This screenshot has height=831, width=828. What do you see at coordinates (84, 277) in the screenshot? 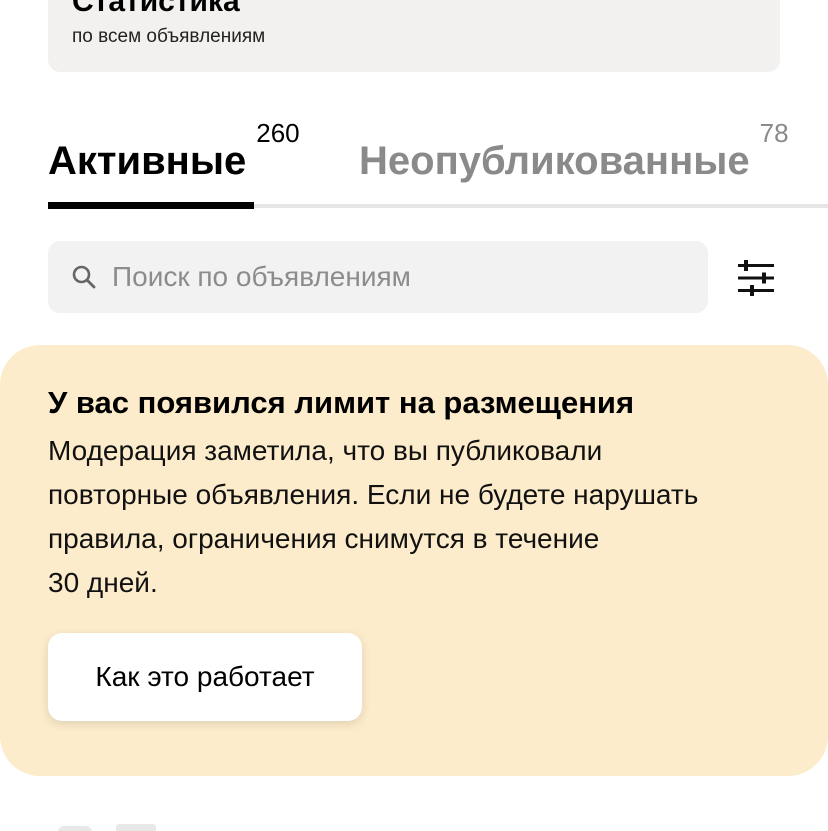
I see `search-icon` at bounding box center [84, 277].